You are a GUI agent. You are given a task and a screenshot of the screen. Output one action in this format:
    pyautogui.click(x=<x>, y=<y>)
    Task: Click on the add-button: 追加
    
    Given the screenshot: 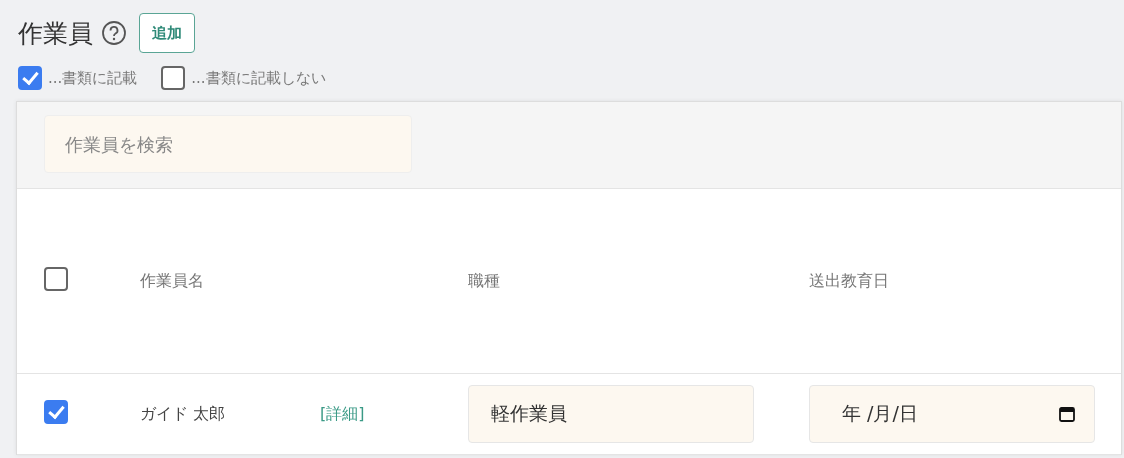 What is the action you would take?
    pyautogui.click(x=167, y=33)
    